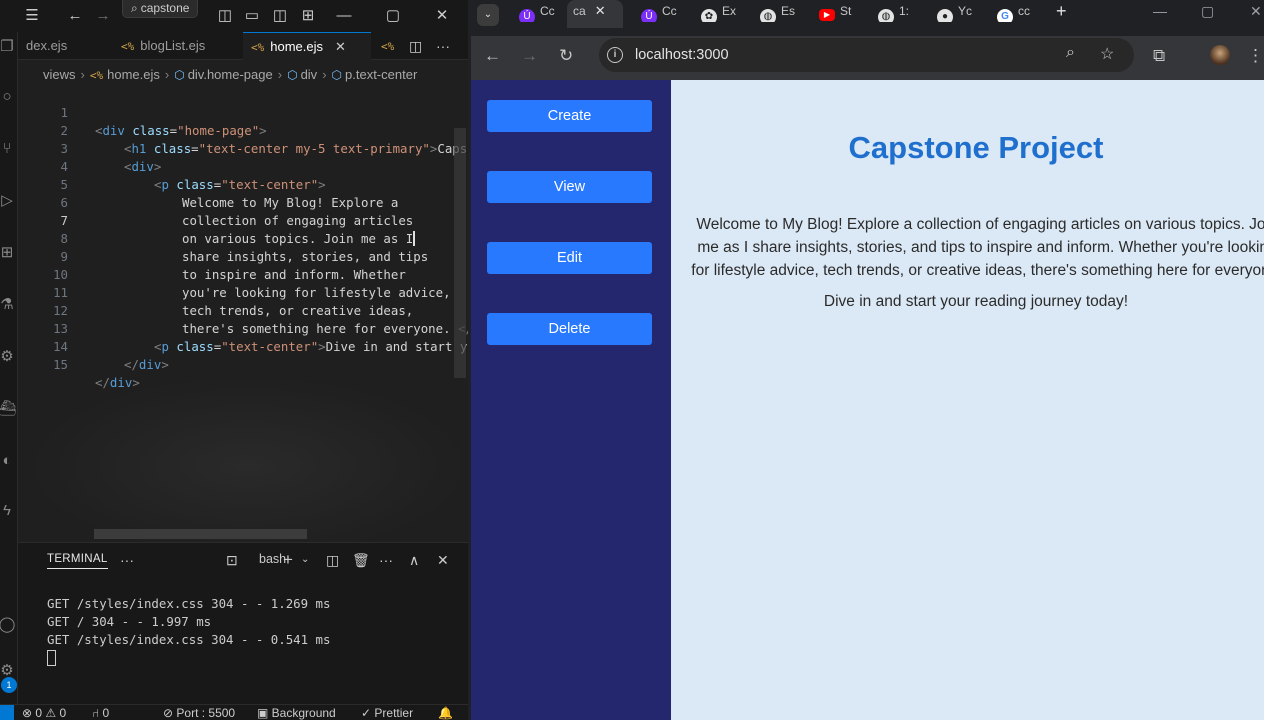 This screenshot has height=720, width=1264. What do you see at coordinates (827, 15) in the screenshot?
I see `youtube-favicon-icon: ▶` at bounding box center [827, 15].